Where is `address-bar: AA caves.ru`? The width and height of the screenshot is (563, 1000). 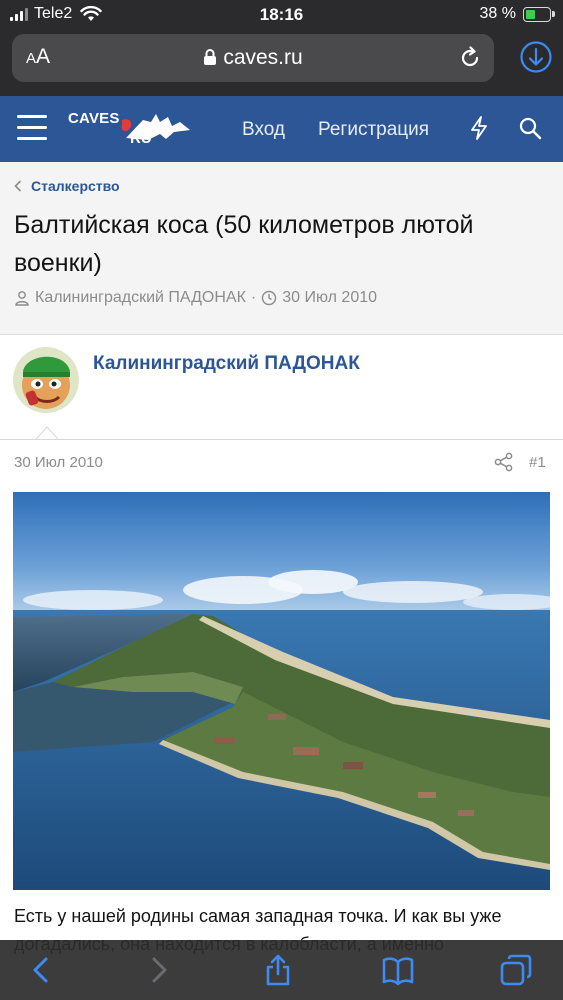 address-bar: AA caves.ru is located at coordinates (253, 58).